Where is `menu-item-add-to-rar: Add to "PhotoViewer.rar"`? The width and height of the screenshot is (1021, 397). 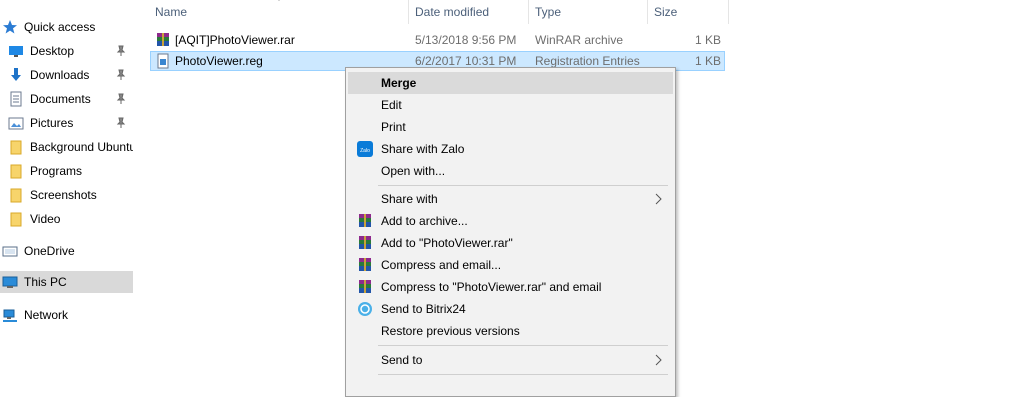 menu-item-add-to-rar: Add to "PhotoViewer.rar" is located at coordinates (510, 243).